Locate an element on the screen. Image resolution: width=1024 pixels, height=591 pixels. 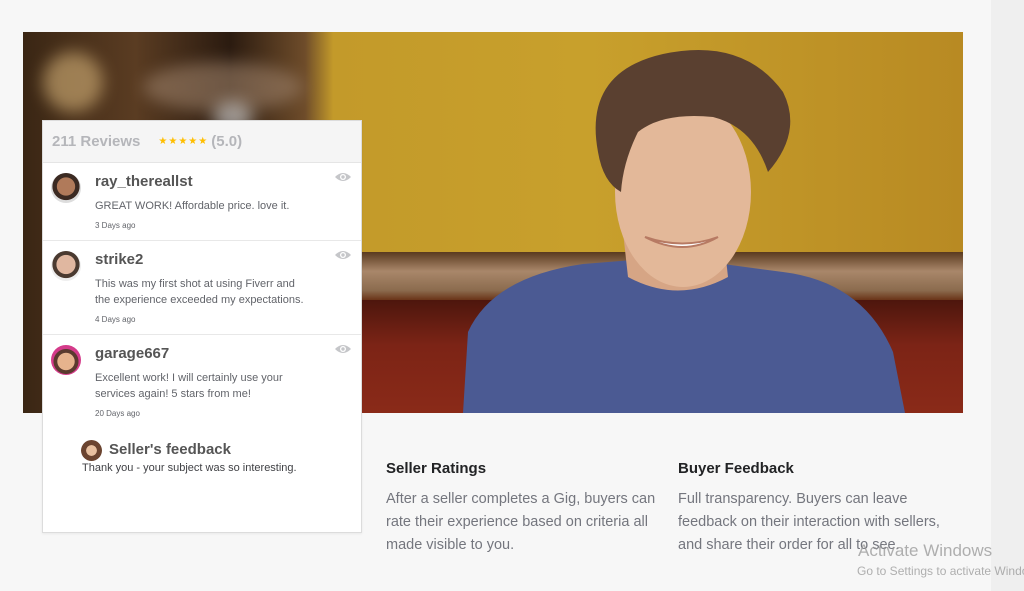
star-rating-icon: ★★★★★ is located at coordinates (183, 141).